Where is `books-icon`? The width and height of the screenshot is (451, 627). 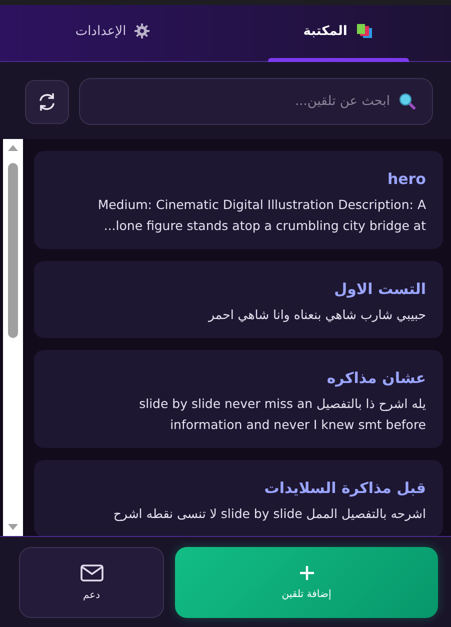
books-icon is located at coordinates (364, 31).